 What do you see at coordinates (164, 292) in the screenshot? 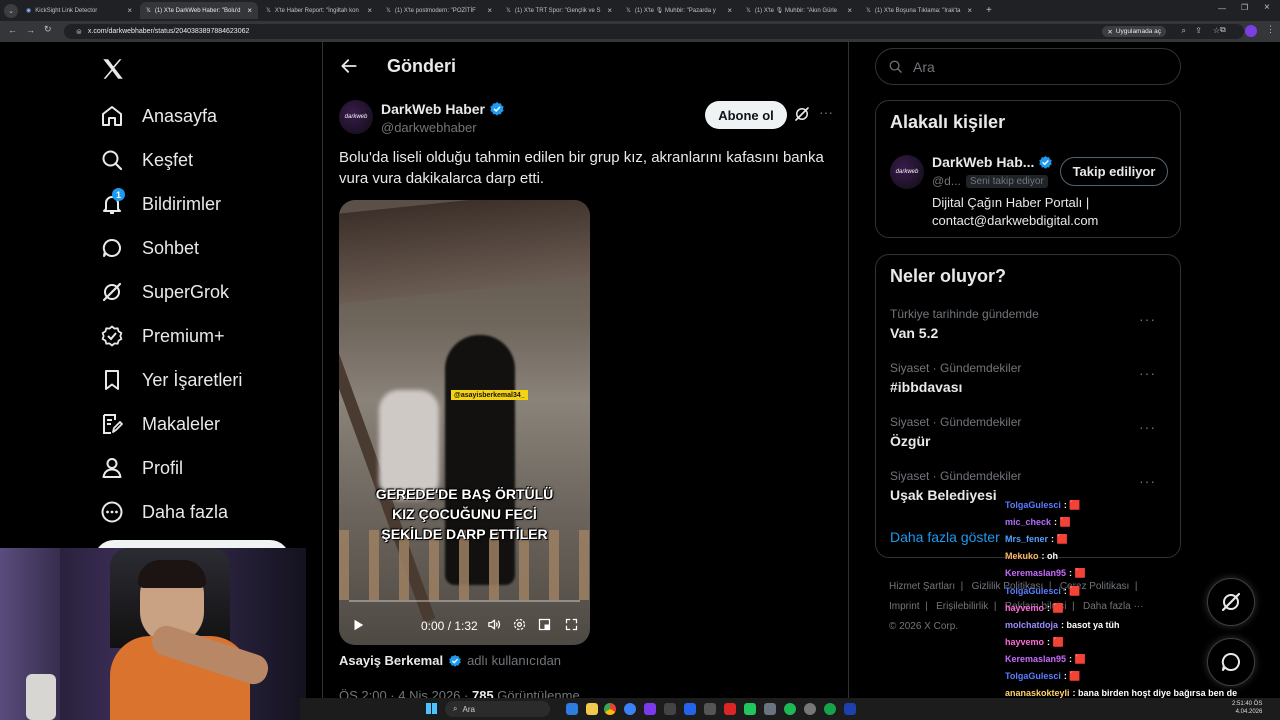
I see `nav-supergrok: SuperGrok` at bounding box center [164, 292].